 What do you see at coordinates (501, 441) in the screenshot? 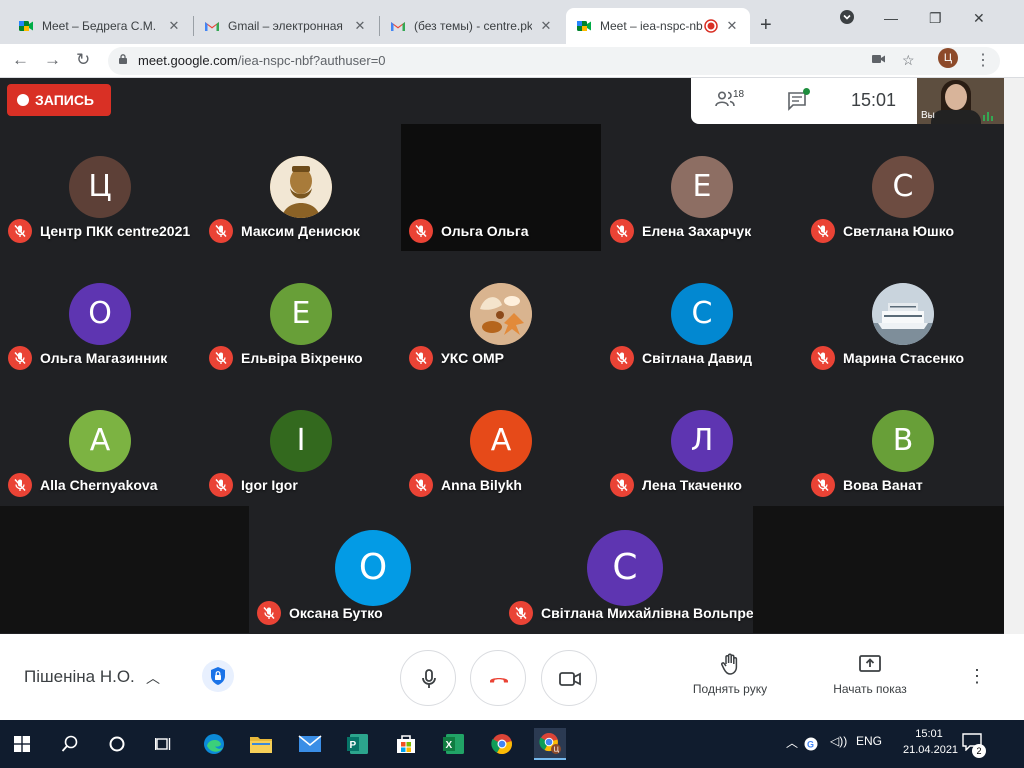
I see `participant-tile: A Anna Bilykh` at bounding box center [501, 441].